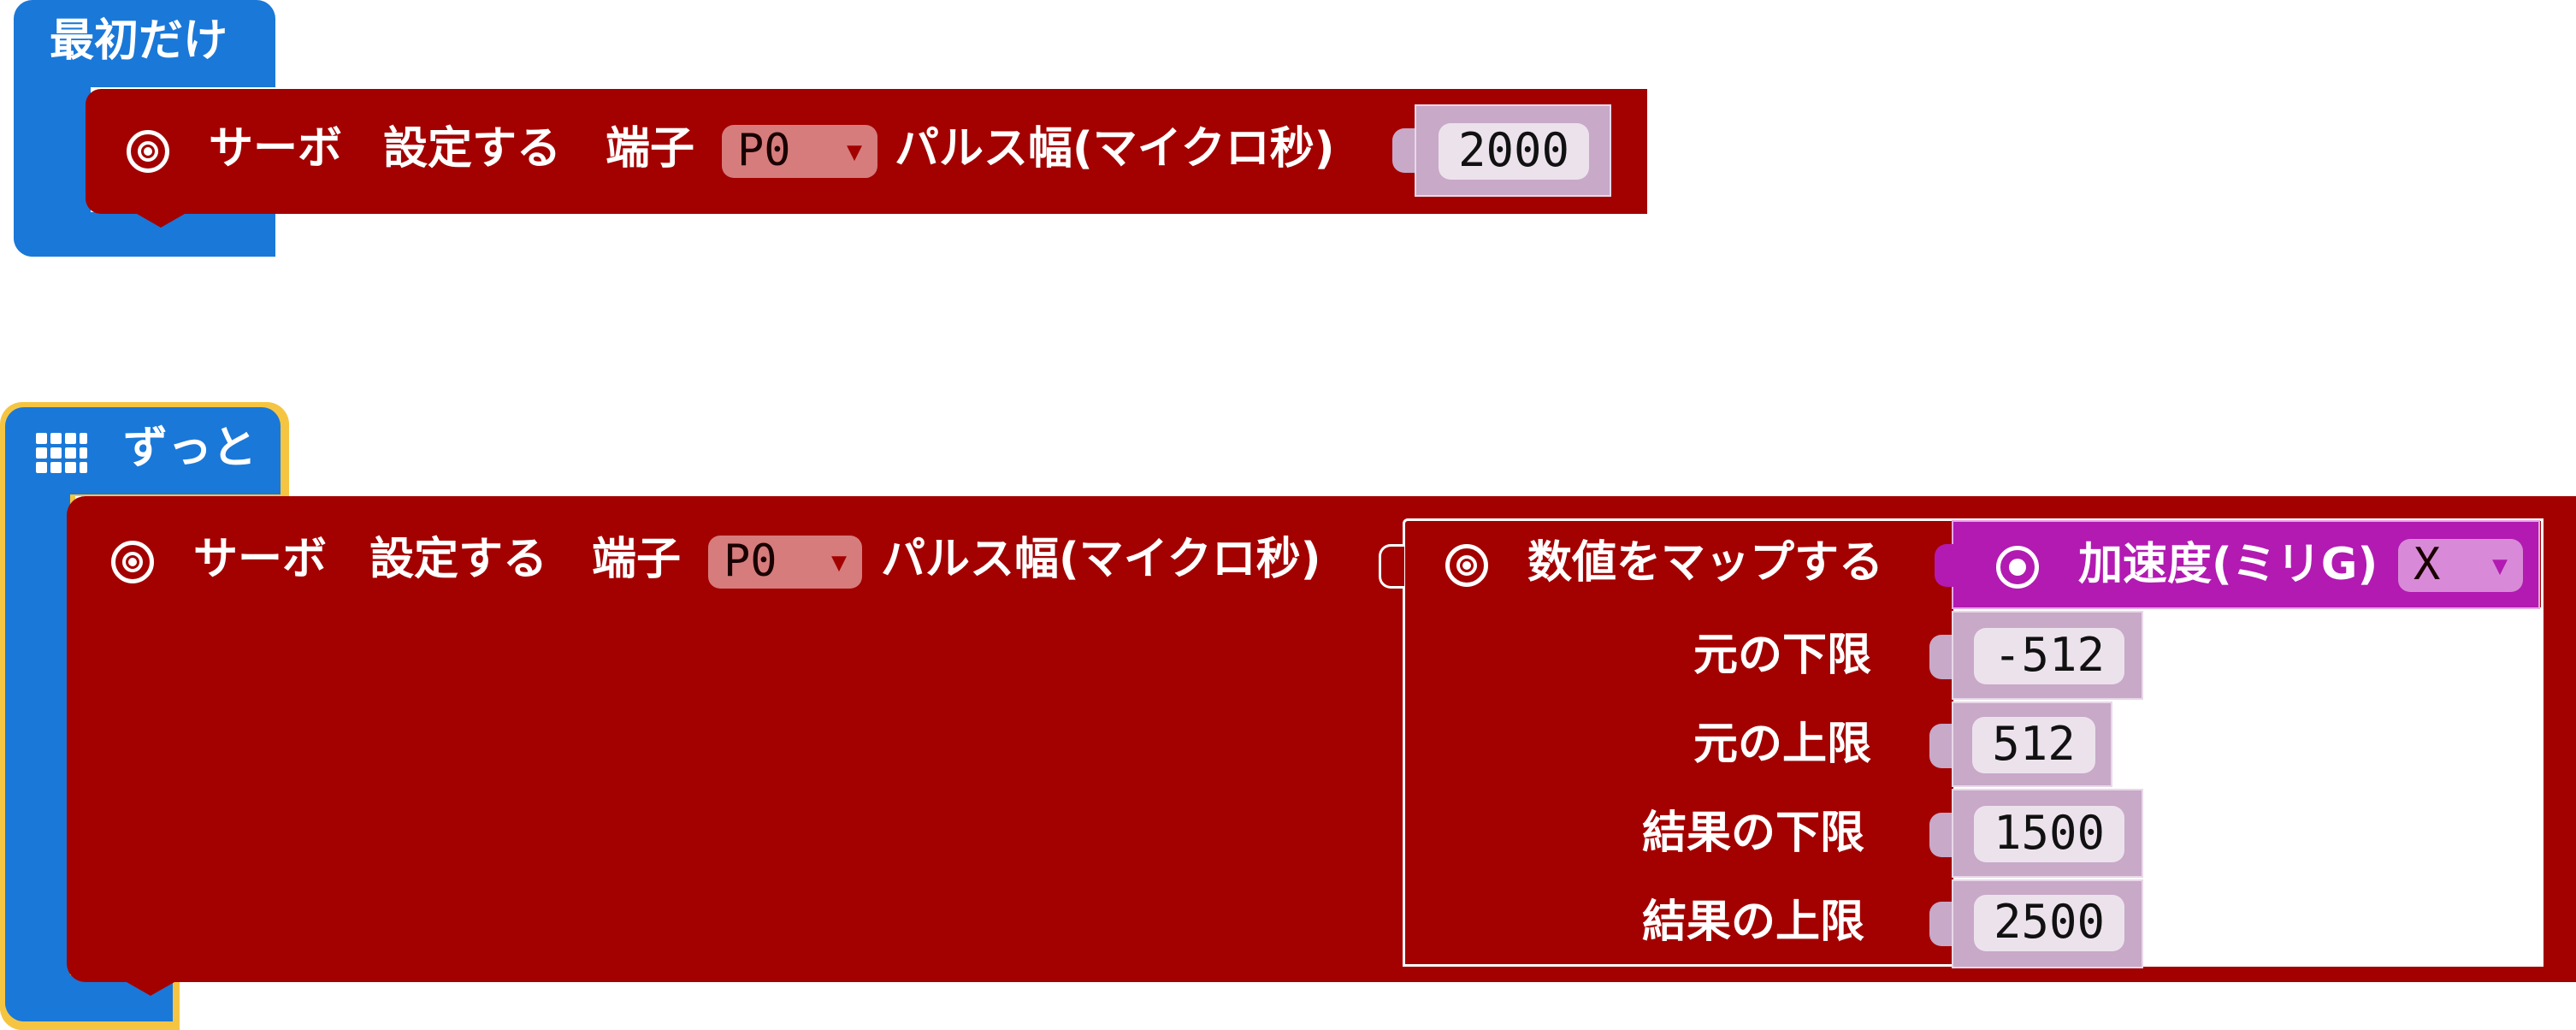 Image resolution: width=2576 pixels, height=1030 pixels. What do you see at coordinates (1782, 656) in the screenshot?
I see `from-low-label: 元の下限` at bounding box center [1782, 656].